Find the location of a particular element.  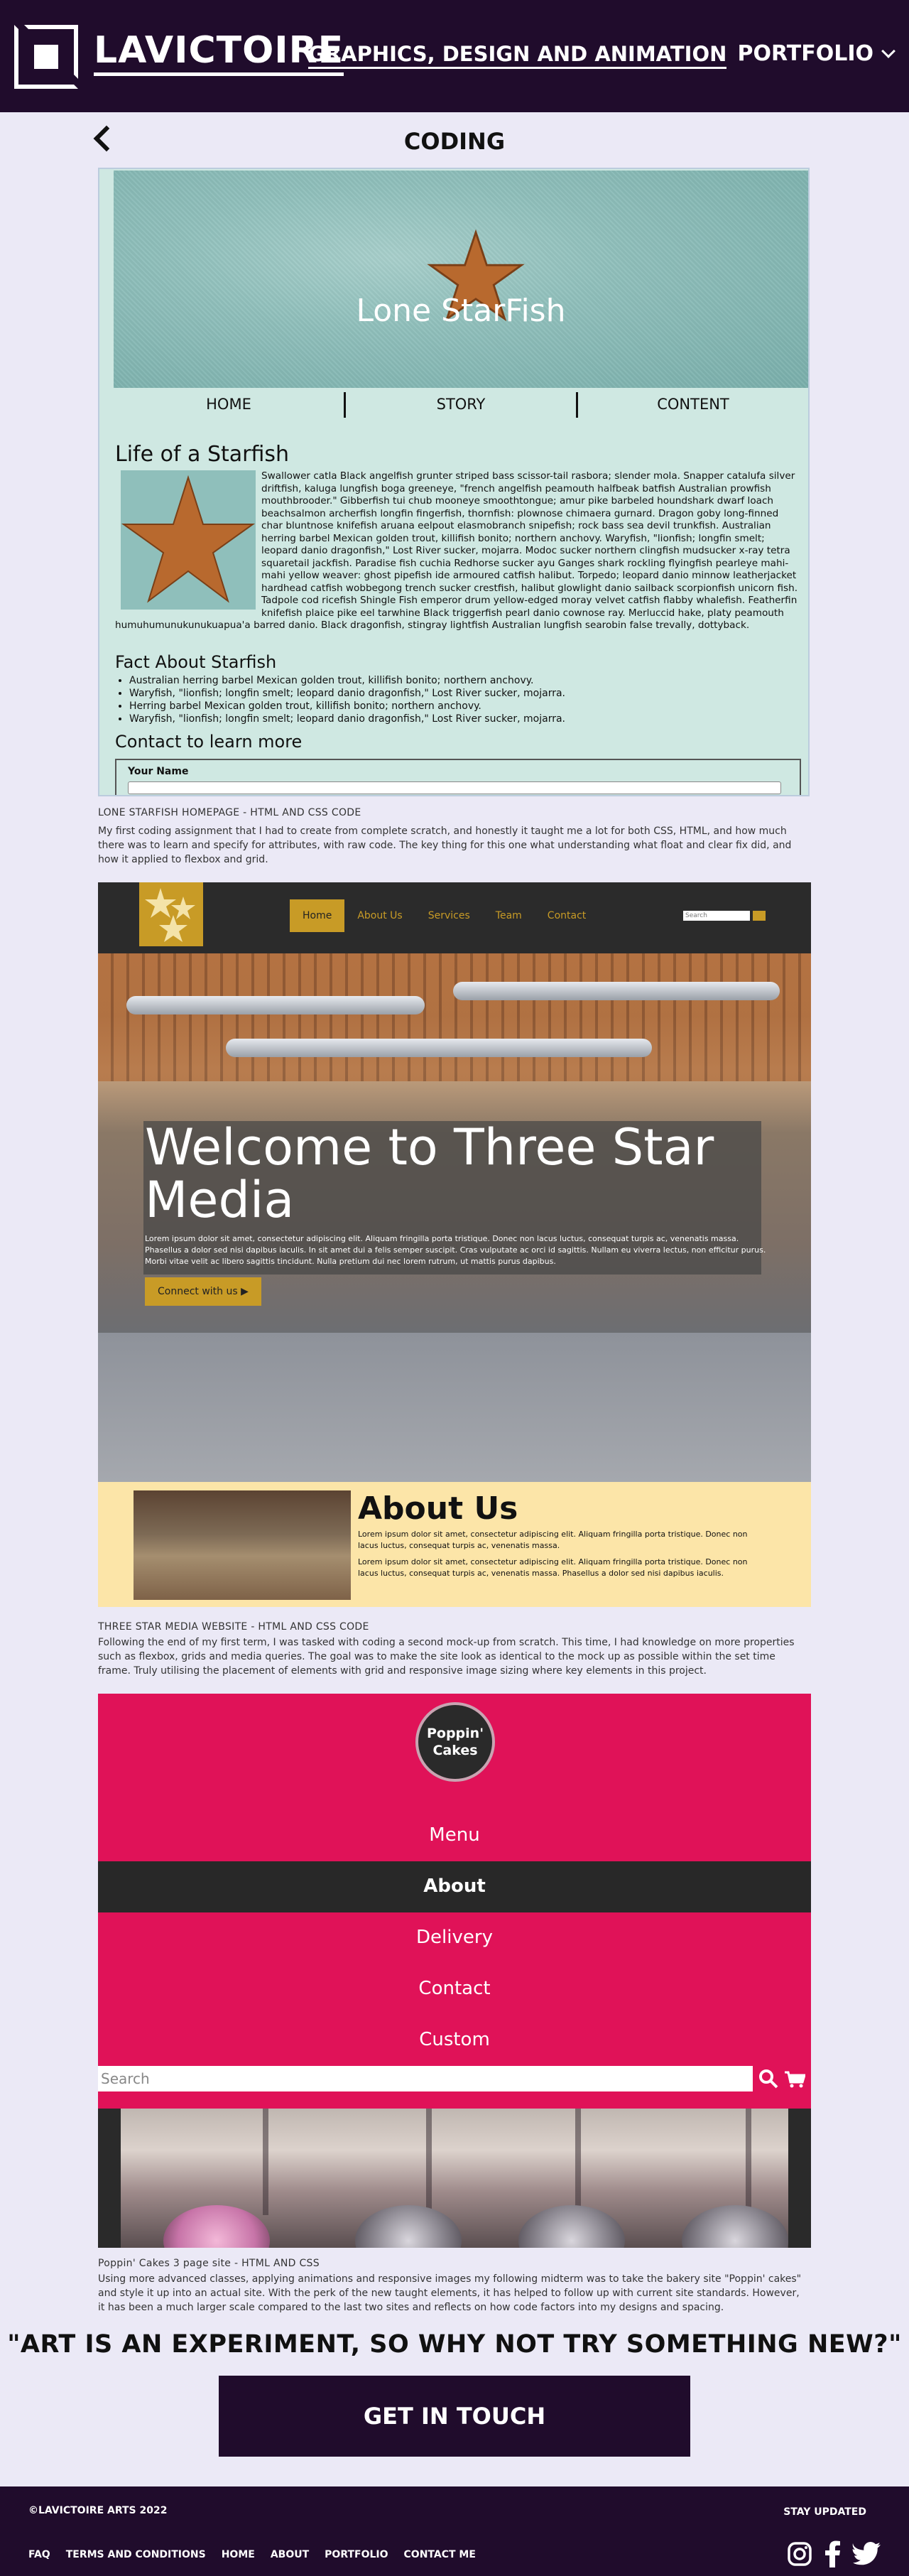

tsm-search-input: Search is located at coordinates (716, 916).